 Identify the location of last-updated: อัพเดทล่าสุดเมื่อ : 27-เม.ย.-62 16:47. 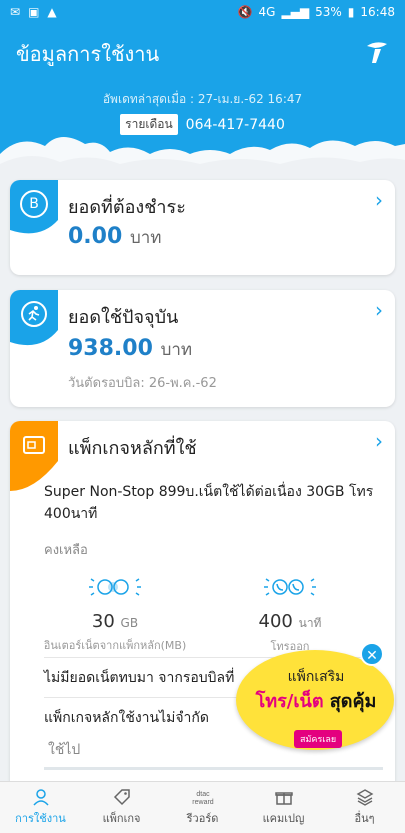
(202, 99).